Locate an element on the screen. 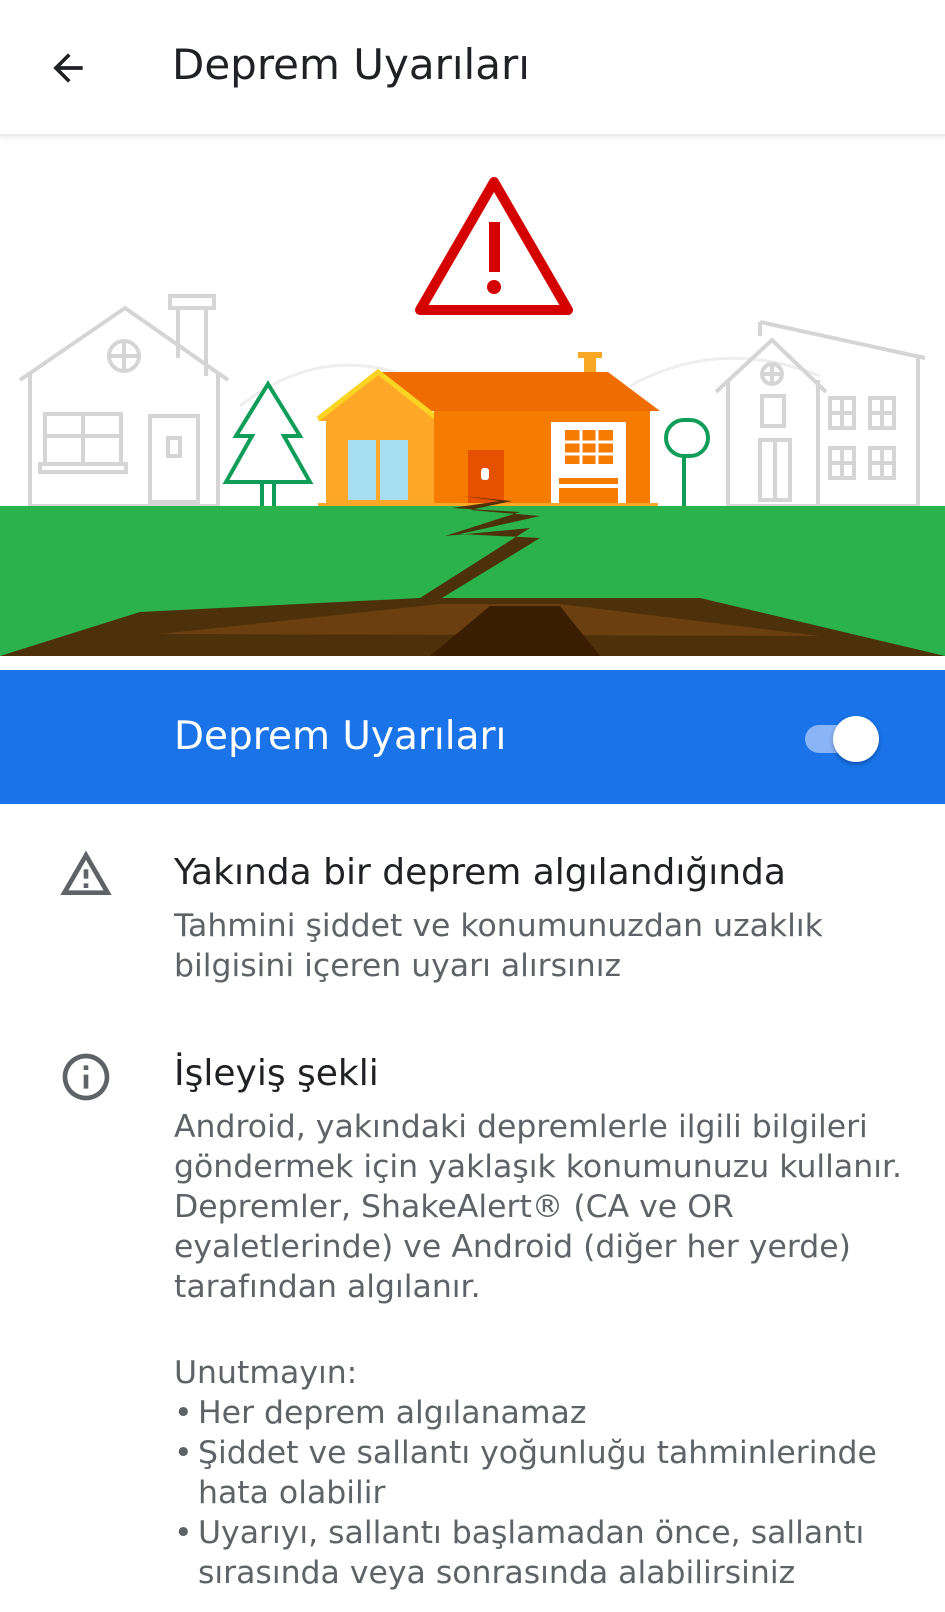  warning-icon is located at coordinates (86, 874).